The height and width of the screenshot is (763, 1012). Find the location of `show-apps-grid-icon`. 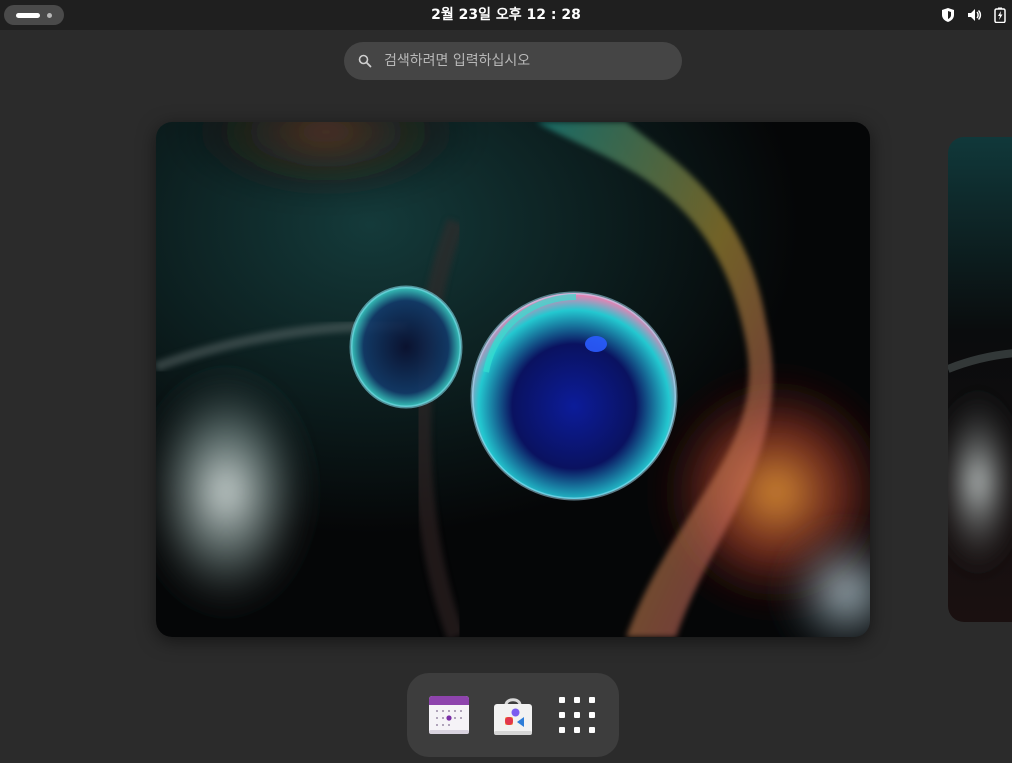

show-apps-grid-icon is located at coordinates (577, 715).